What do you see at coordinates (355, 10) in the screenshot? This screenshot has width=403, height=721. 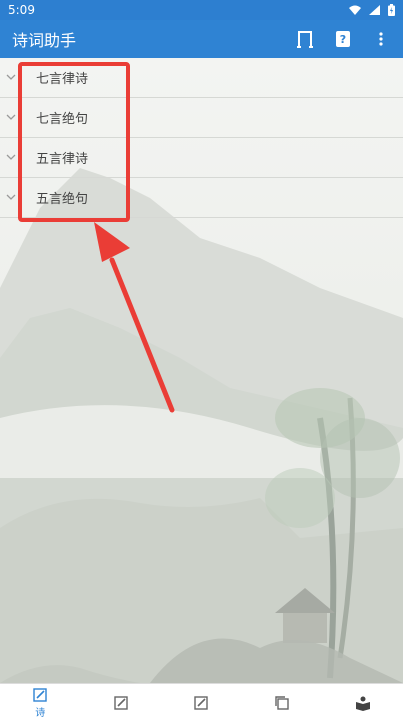 I see `wifi-icon` at bounding box center [355, 10].